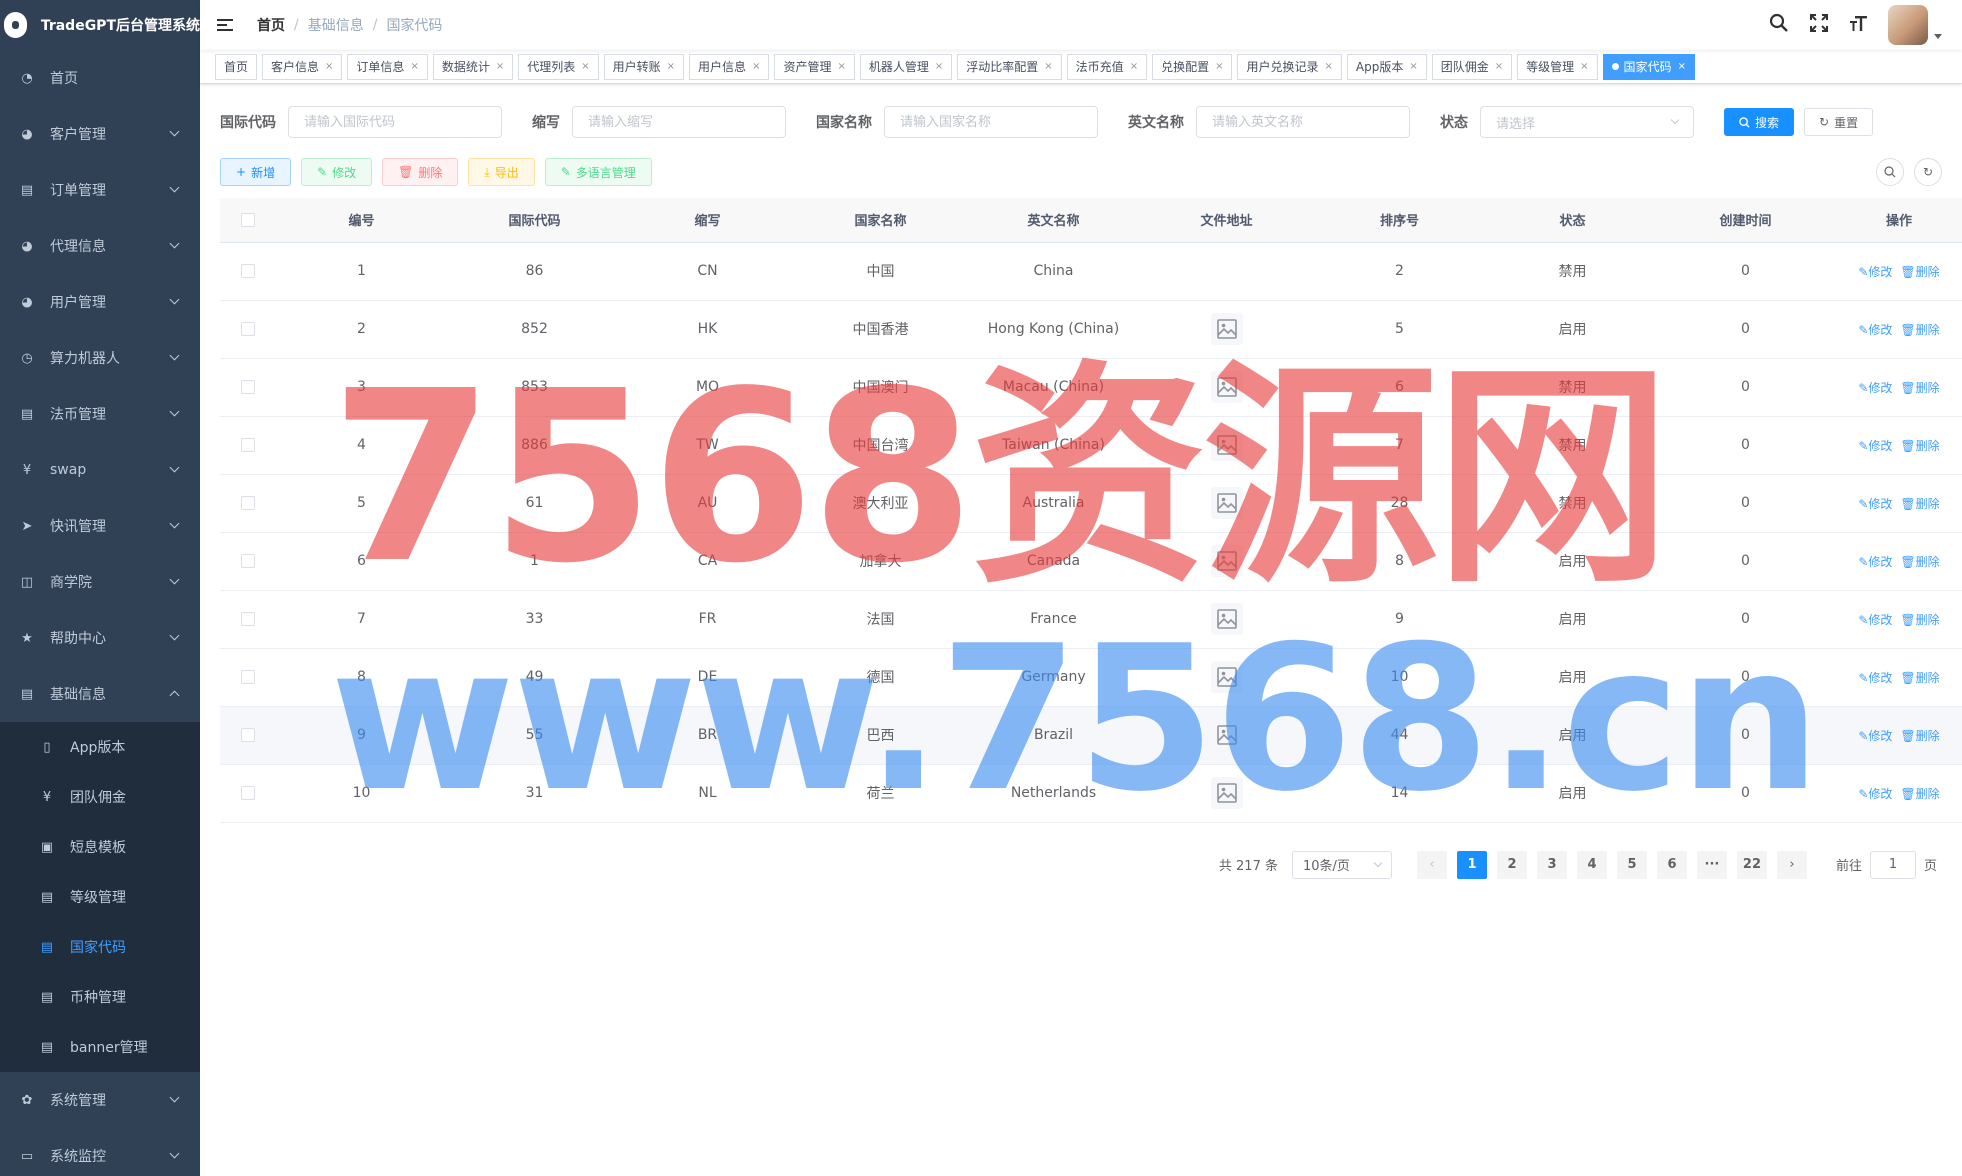 The width and height of the screenshot is (1962, 1176). What do you see at coordinates (420, 172) in the screenshot?
I see `delete-button: 🗑 删除` at bounding box center [420, 172].